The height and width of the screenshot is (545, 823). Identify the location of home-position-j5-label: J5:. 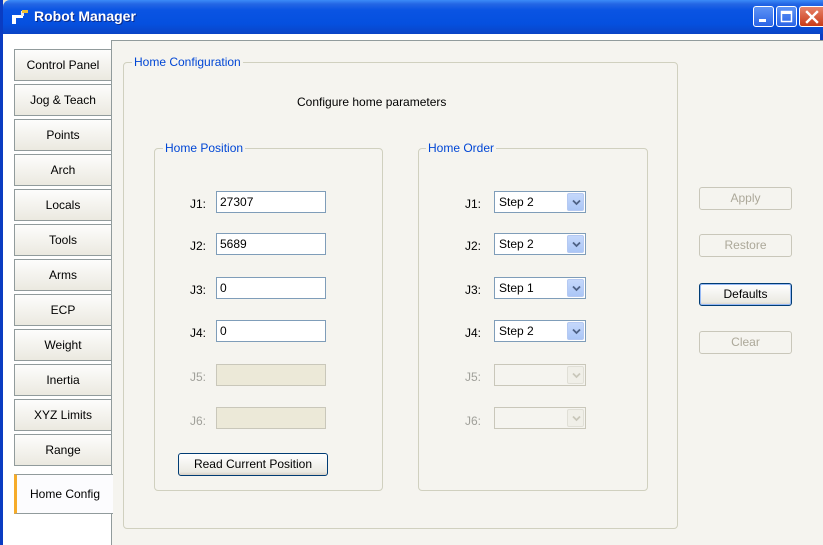
(198, 377).